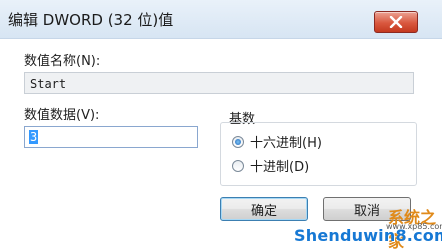 The width and height of the screenshot is (442, 252). Describe the element at coordinates (62, 61) in the screenshot. I see `value-name-label: 数值名称(N):` at that location.